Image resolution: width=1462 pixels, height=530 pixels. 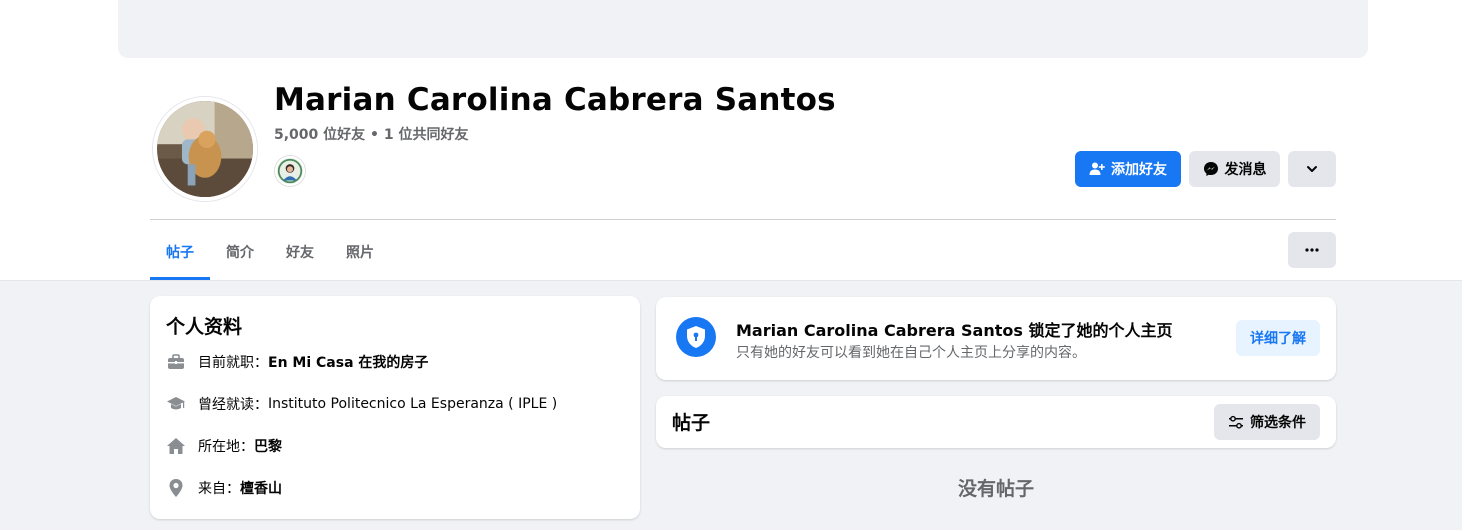 I want to click on intro-row-work: 目前就职： En Mi Casa 在我的房子, so click(x=297, y=362).